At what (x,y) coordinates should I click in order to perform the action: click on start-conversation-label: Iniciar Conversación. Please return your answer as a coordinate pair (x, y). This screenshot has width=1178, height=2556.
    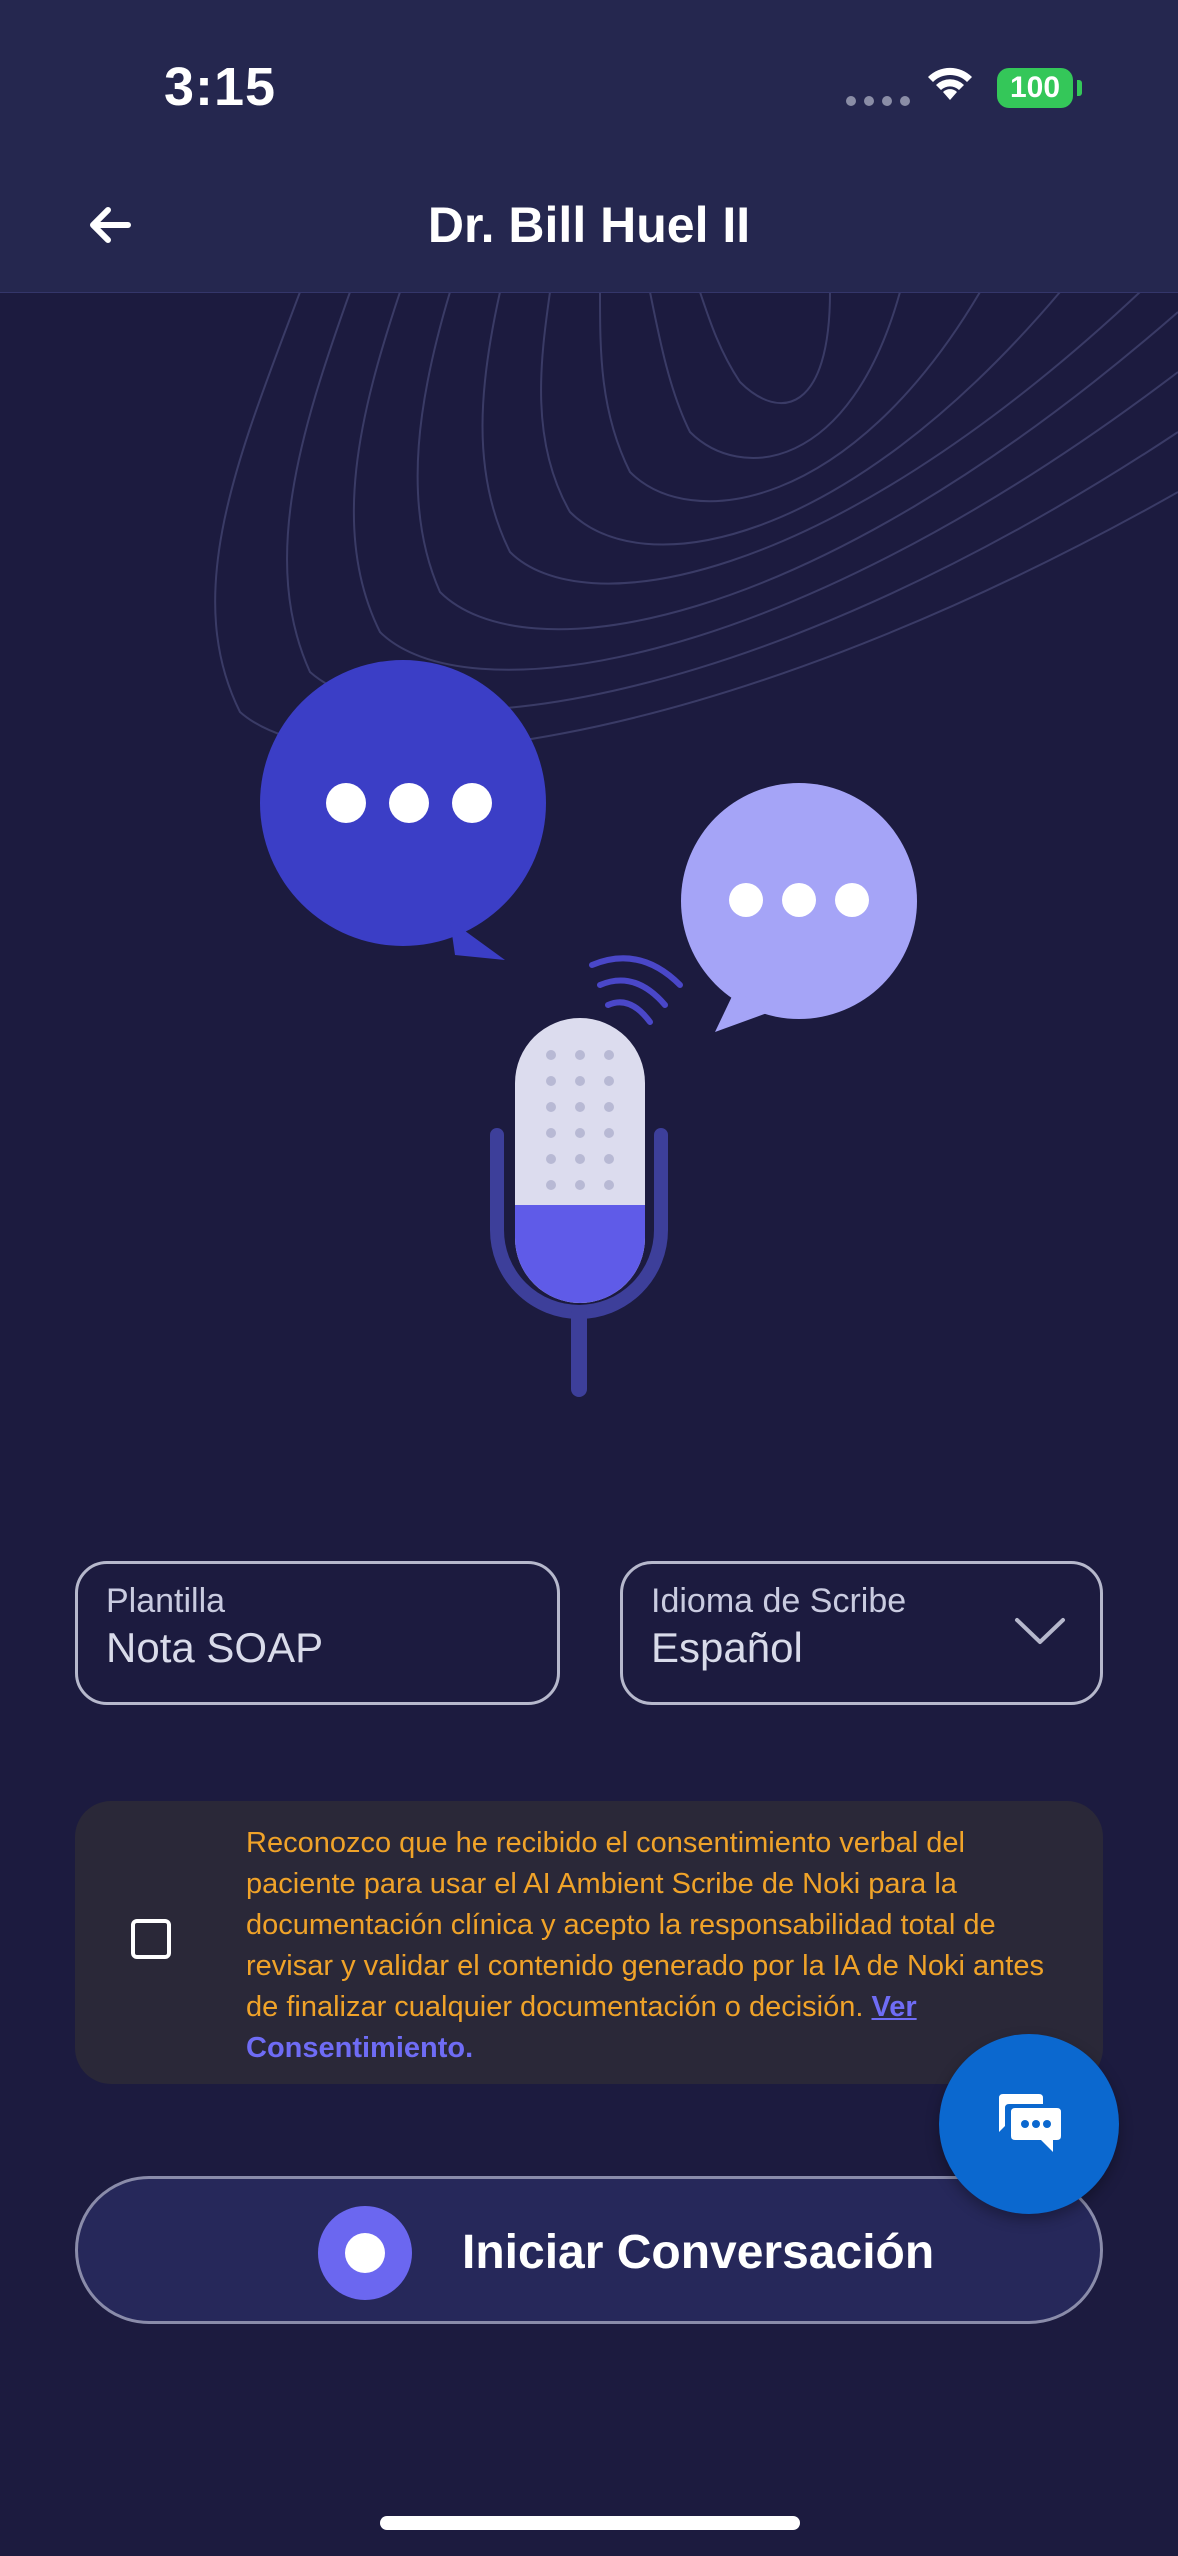
    Looking at the image, I should click on (698, 2252).